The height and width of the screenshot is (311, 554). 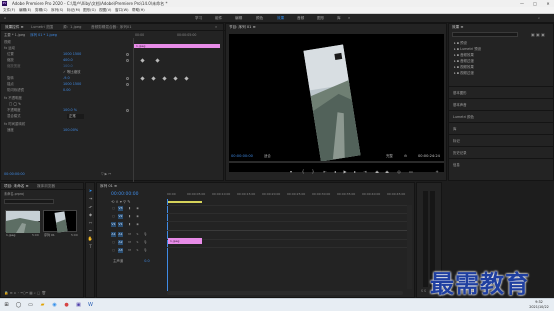 I want to click on word-icon: W, so click(x=90, y=305).